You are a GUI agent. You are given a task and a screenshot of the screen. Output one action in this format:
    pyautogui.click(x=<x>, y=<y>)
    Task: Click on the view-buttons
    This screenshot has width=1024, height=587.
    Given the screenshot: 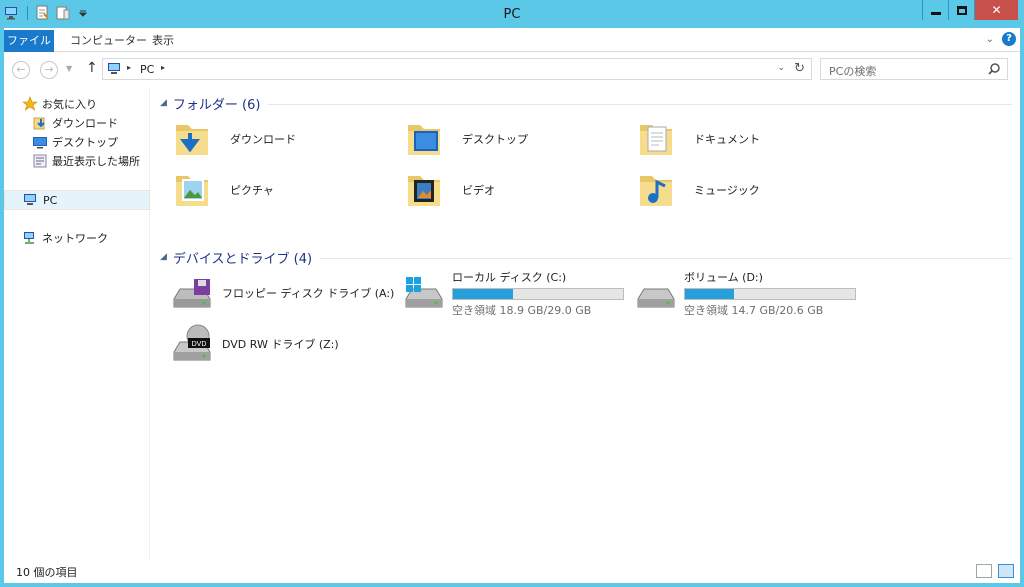 What is the action you would take?
    pyautogui.click(x=995, y=571)
    